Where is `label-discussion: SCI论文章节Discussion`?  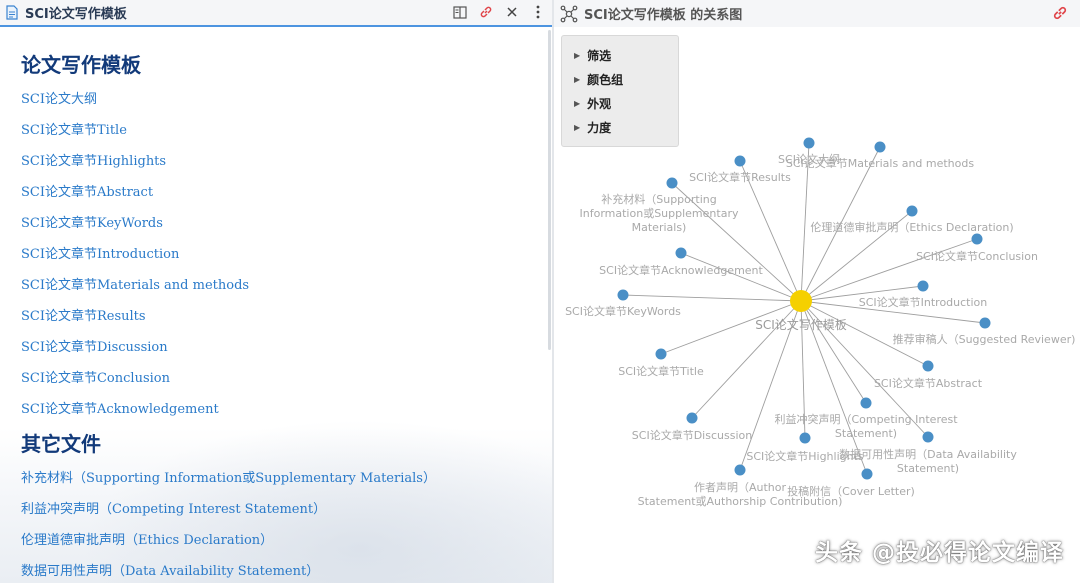
label-discussion: SCI论文章节Discussion is located at coordinates (692, 435).